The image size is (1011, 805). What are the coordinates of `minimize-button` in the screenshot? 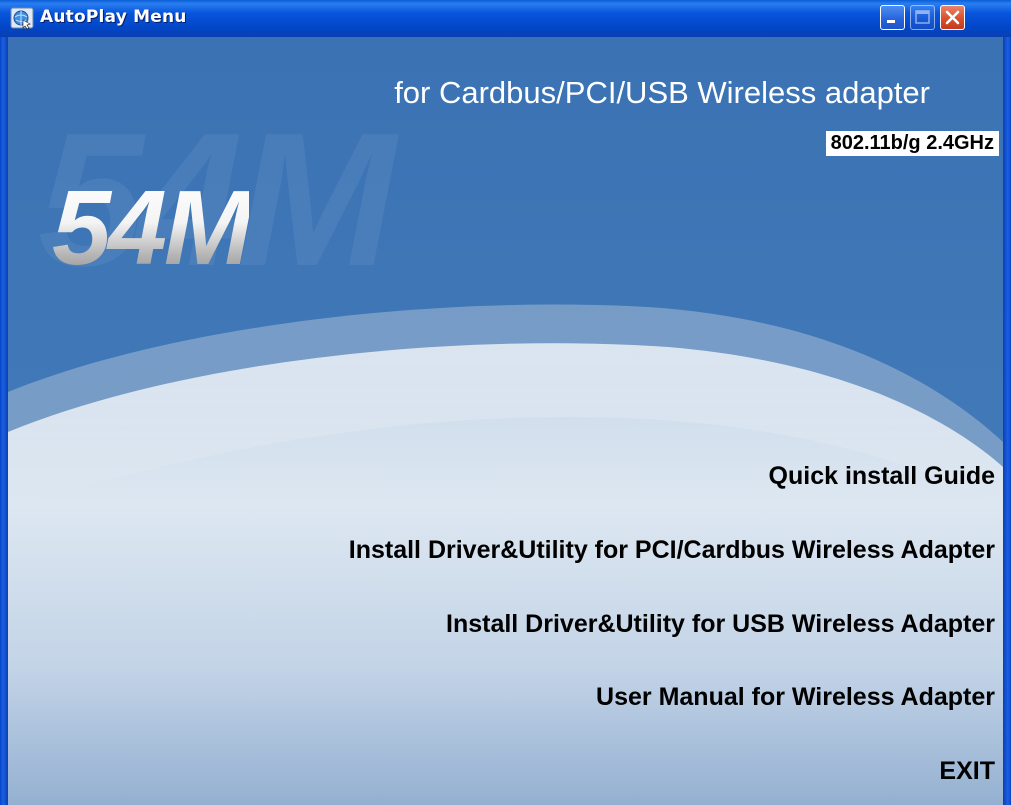 It's located at (892, 17).